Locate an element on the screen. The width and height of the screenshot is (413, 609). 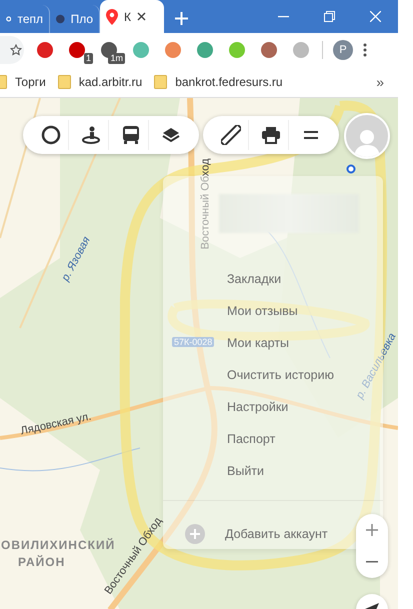
more-menu-icon is located at coordinates (365, 50).